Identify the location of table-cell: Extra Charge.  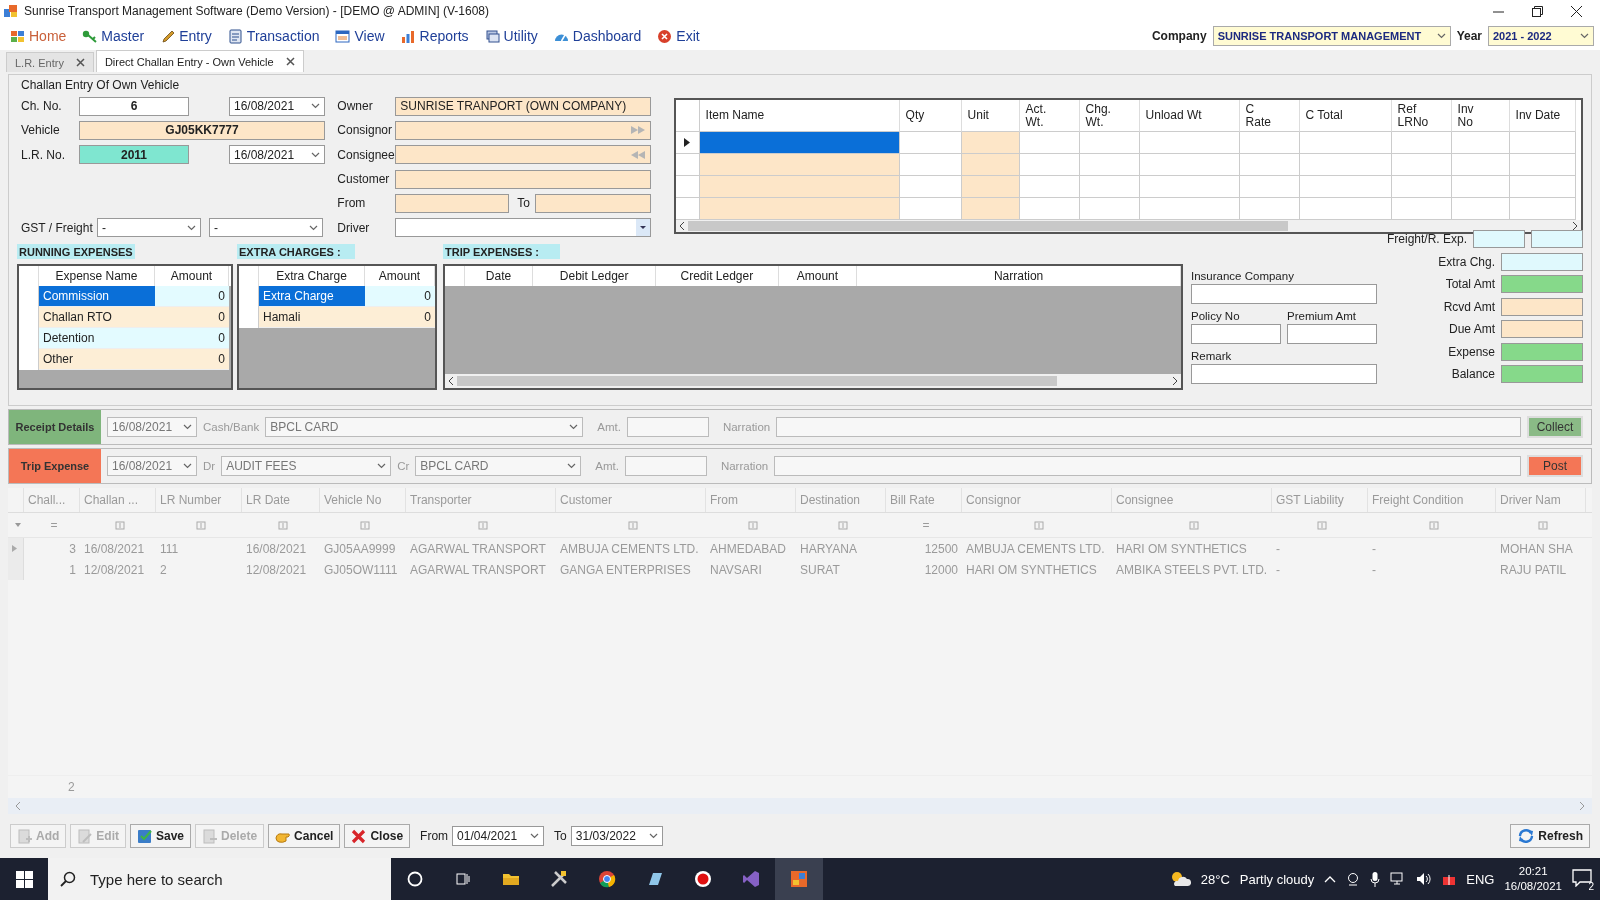
(312, 296).